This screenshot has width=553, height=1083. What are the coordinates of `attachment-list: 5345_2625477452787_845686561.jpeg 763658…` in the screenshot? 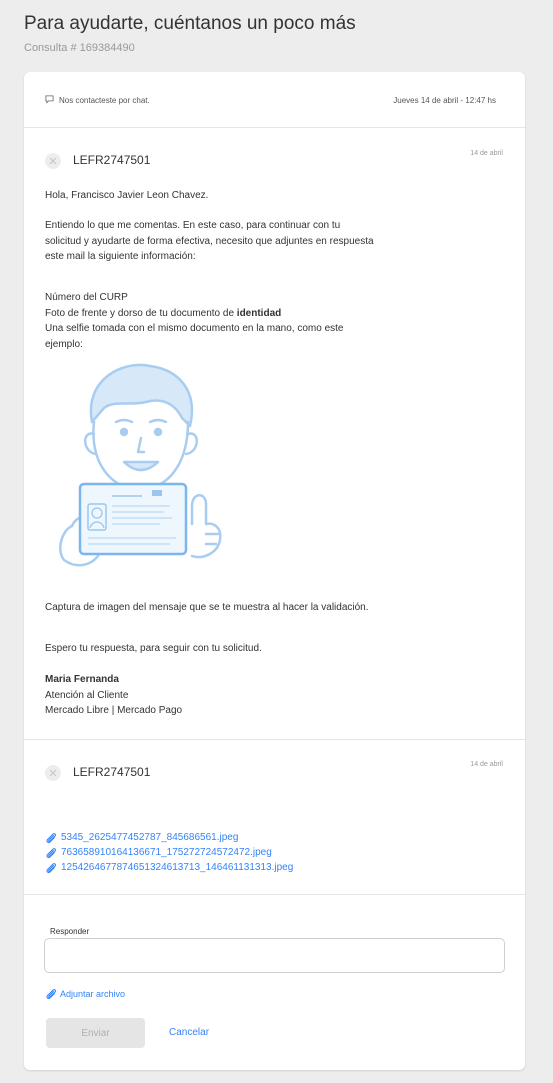 It's located at (169, 852).